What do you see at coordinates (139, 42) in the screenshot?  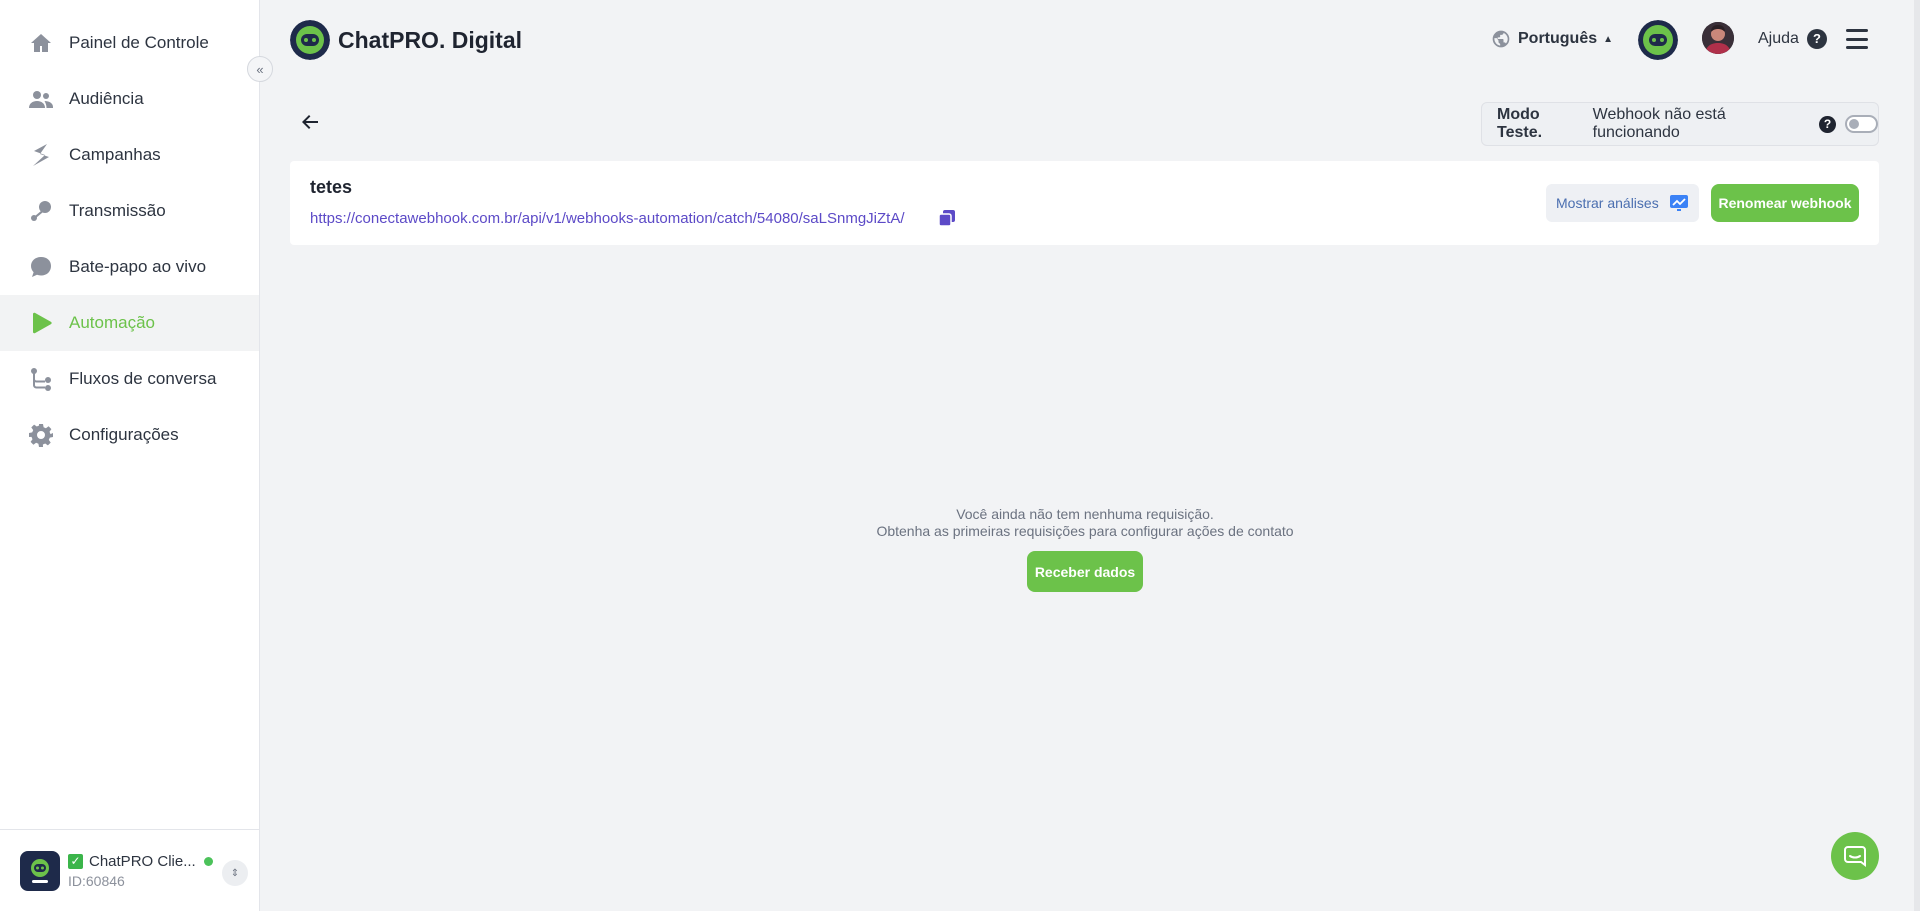 I see `sidebar-item-label: Painel de Controle` at bounding box center [139, 42].